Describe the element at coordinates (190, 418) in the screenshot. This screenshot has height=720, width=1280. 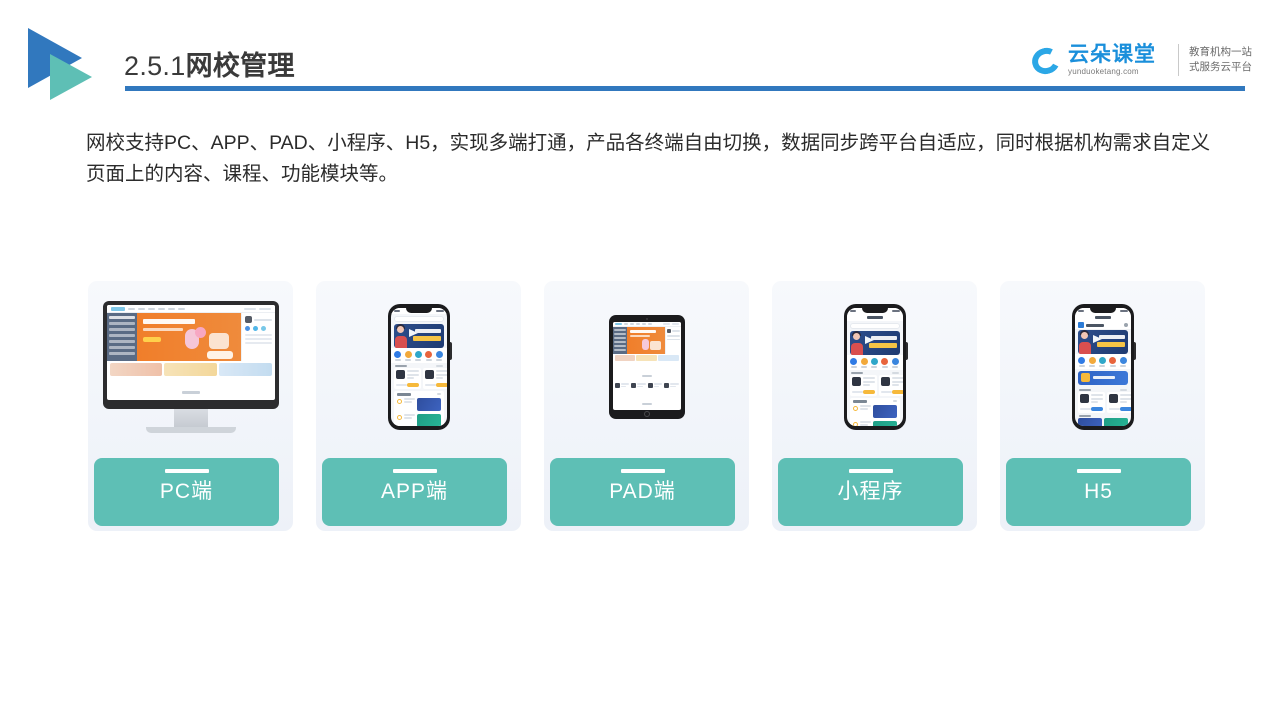
I see `imac-stand-neck` at that location.